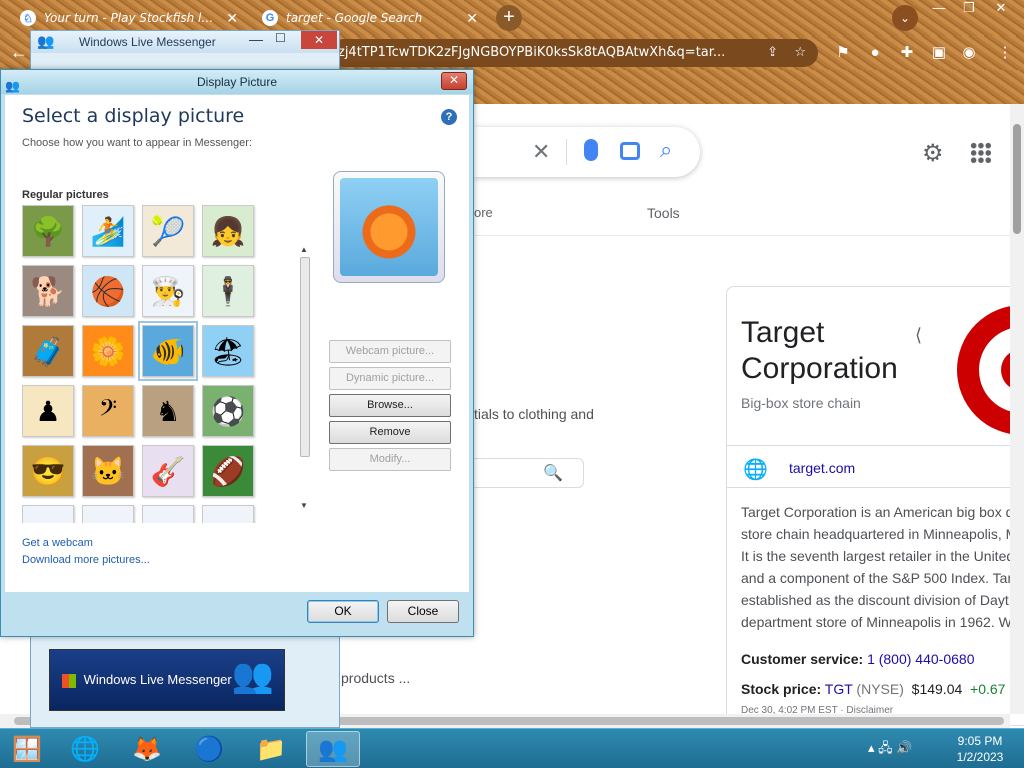  I want to click on toolbar-extension, so click(749, 87).